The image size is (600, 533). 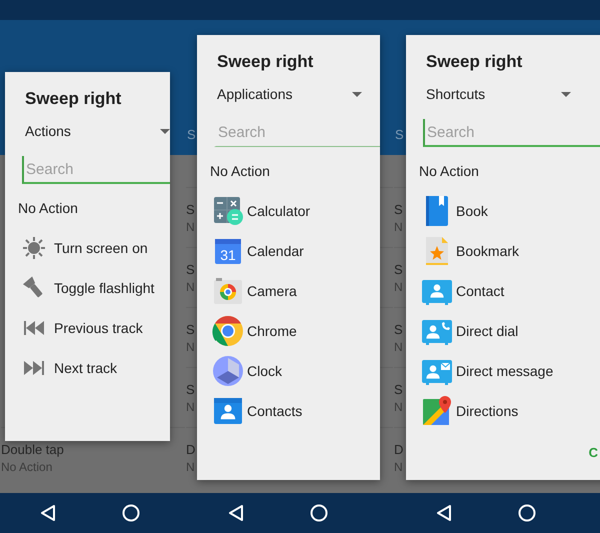 I want to click on chrome-icon, so click(x=228, y=331).